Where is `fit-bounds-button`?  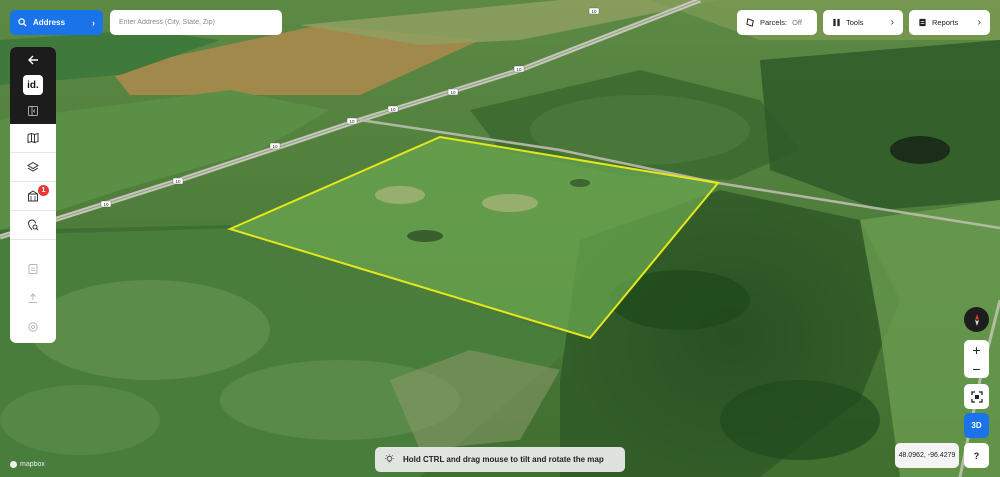
fit-bounds-button is located at coordinates (976, 396).